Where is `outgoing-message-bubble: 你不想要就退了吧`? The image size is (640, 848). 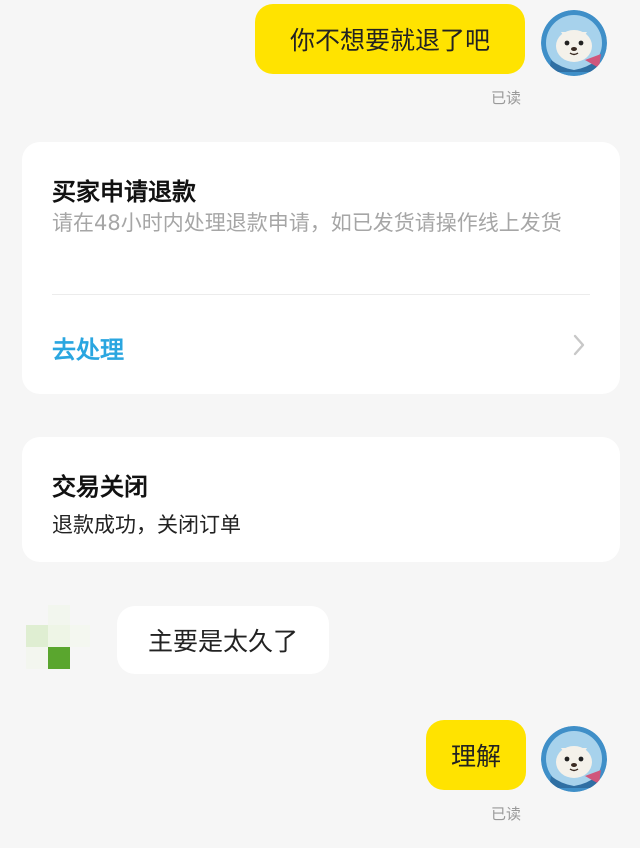 outgoing-message-bubble: 你不想要就退了吧 is located at coordinates (390, 39).